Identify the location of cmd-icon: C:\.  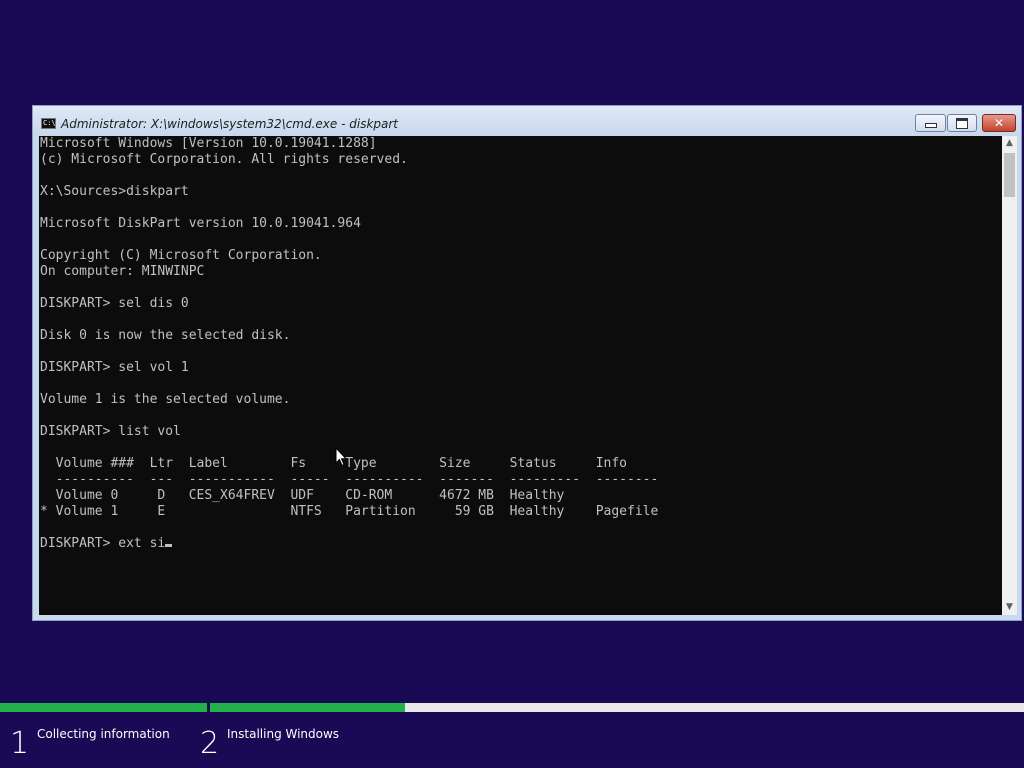
(48, 123).